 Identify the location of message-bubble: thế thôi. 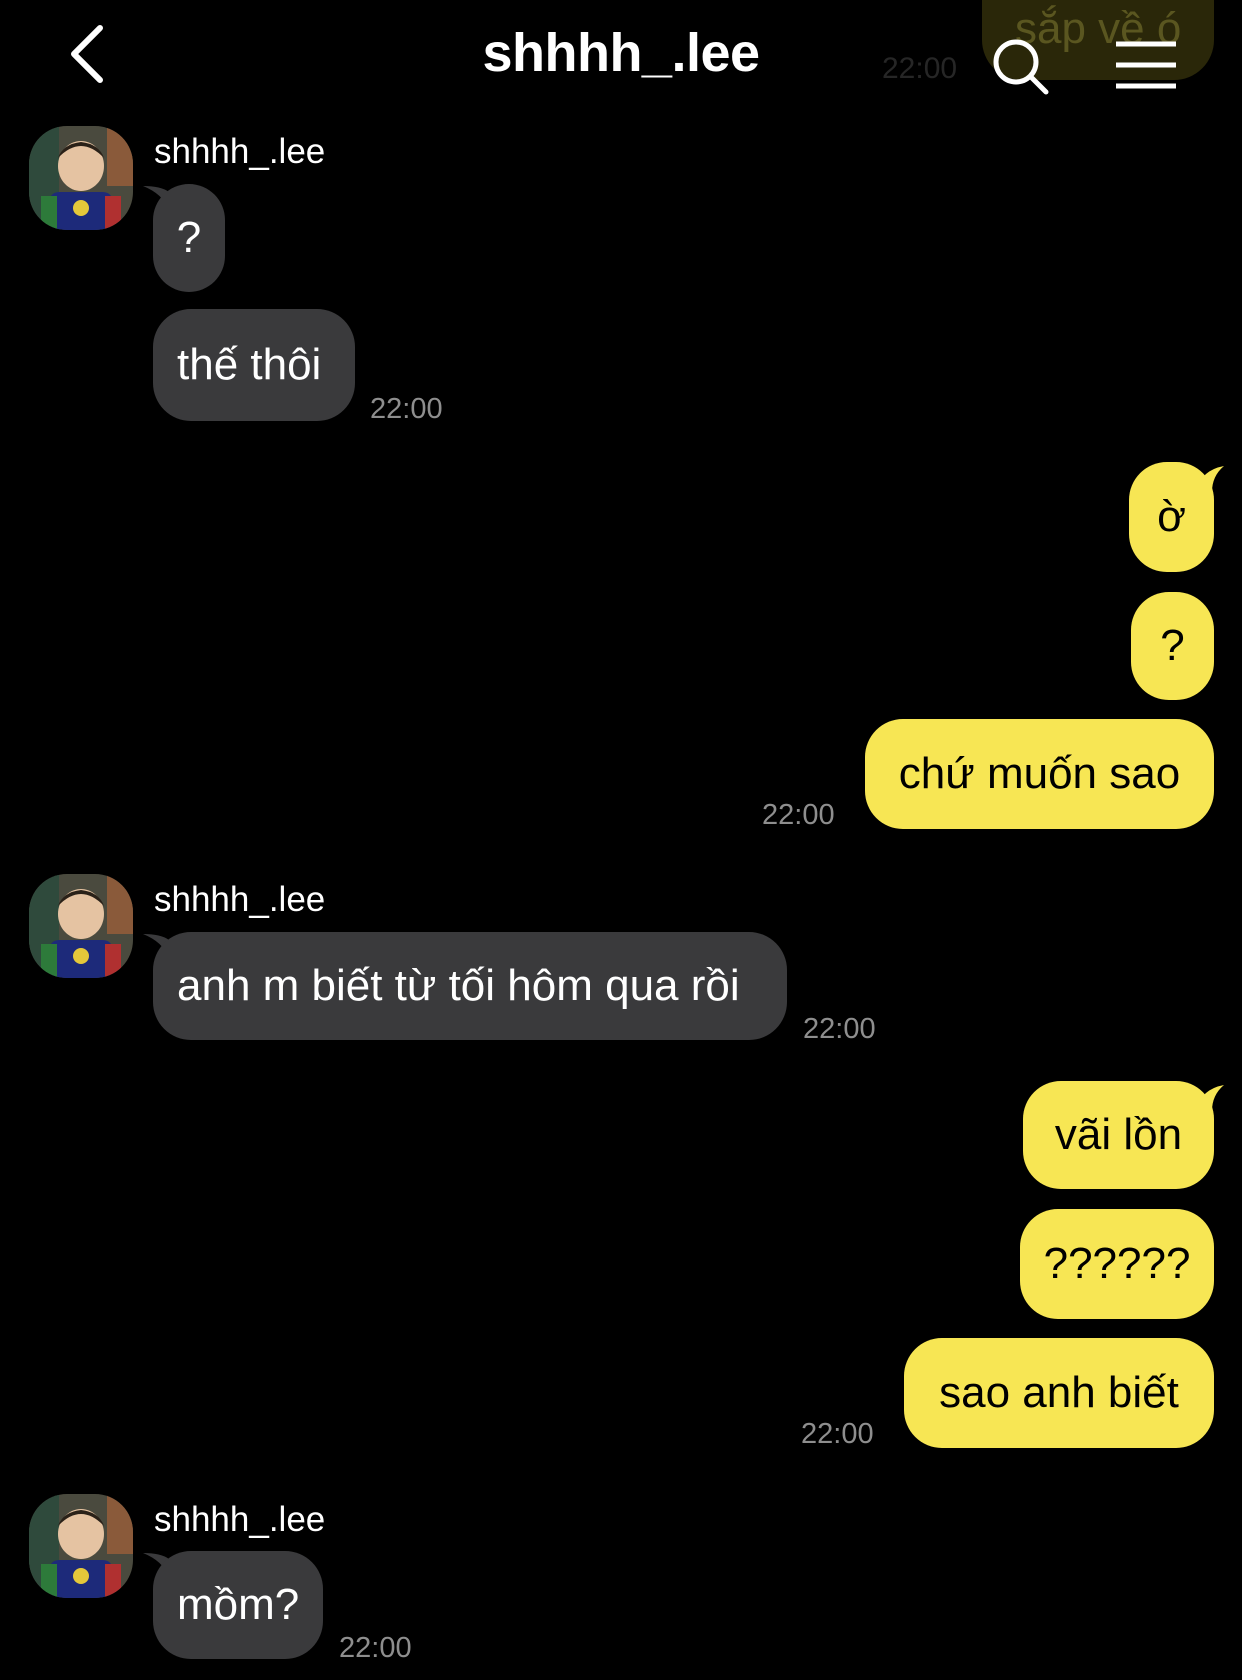
(254, 365).